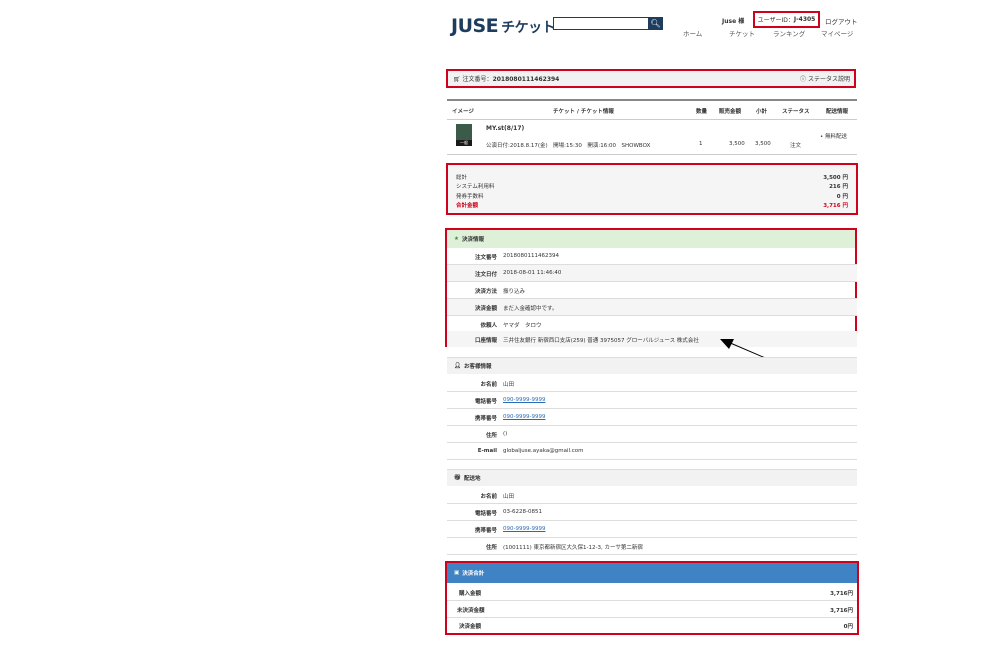 Image resolution: width=998 pixels, height=646 pixels. I want to click on row-key: 決済金額, so click(485, 309).